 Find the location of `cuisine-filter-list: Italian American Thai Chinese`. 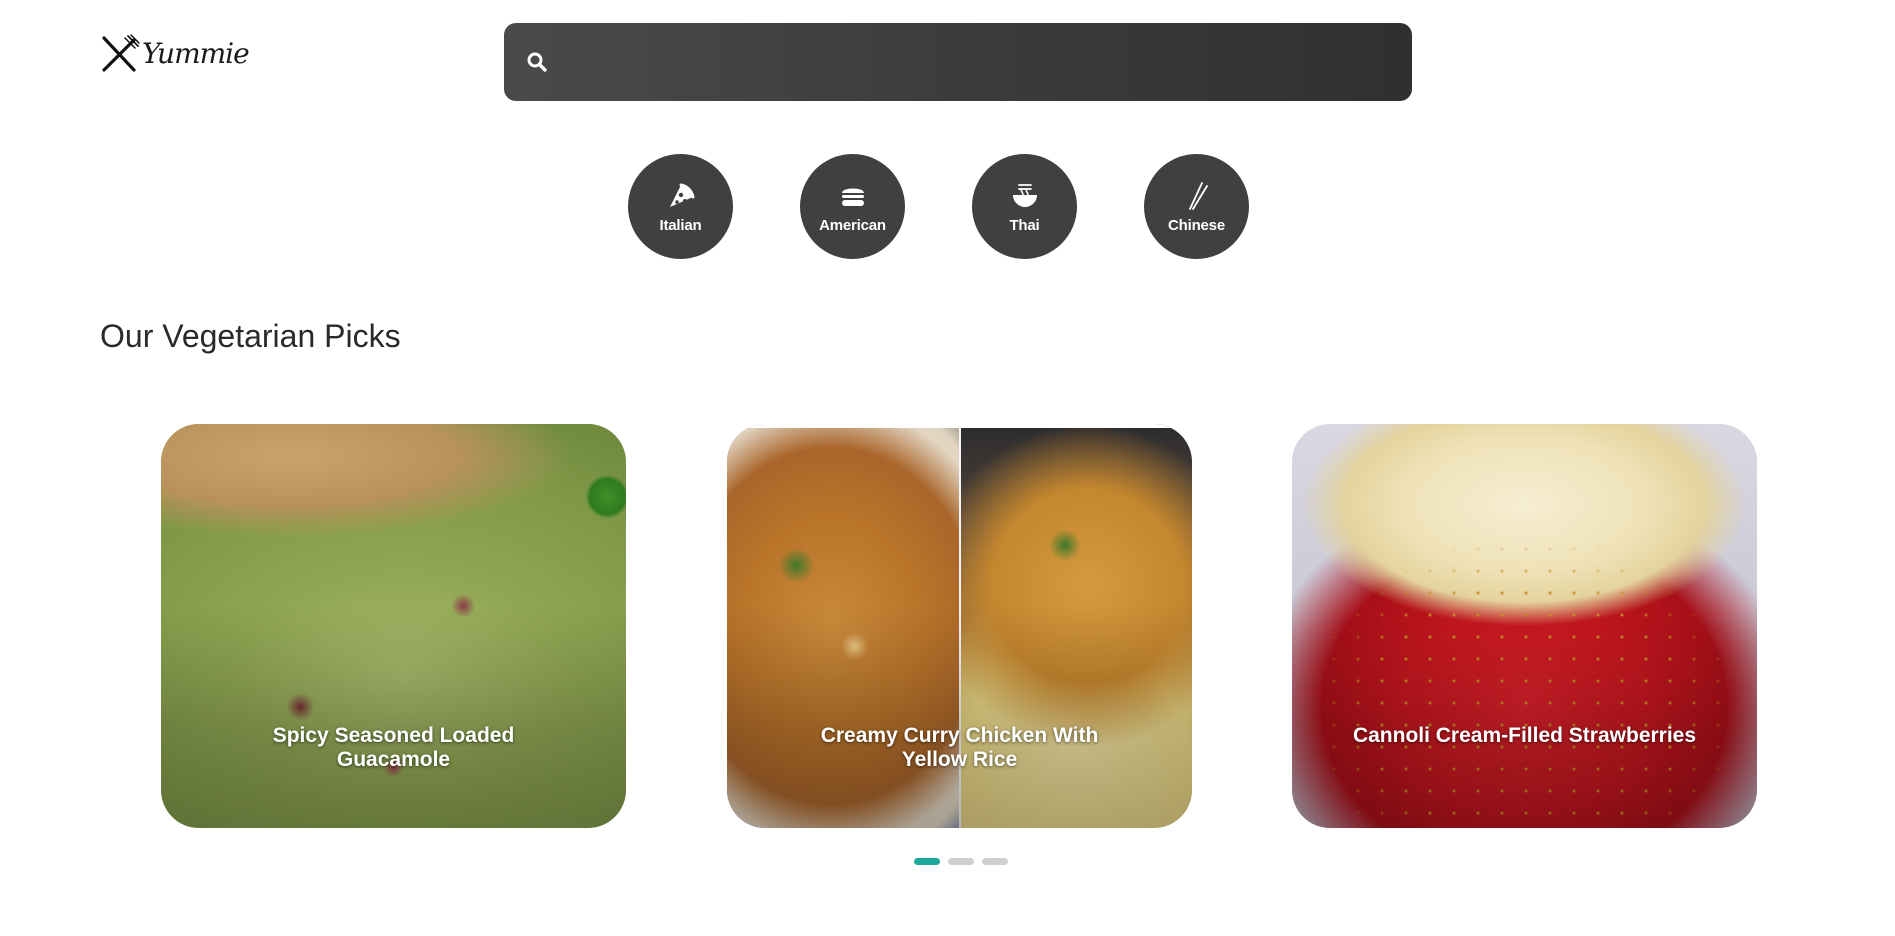

cuisine-filter-list: Italian American Thai Chinese is located at coordinates (938, 206).